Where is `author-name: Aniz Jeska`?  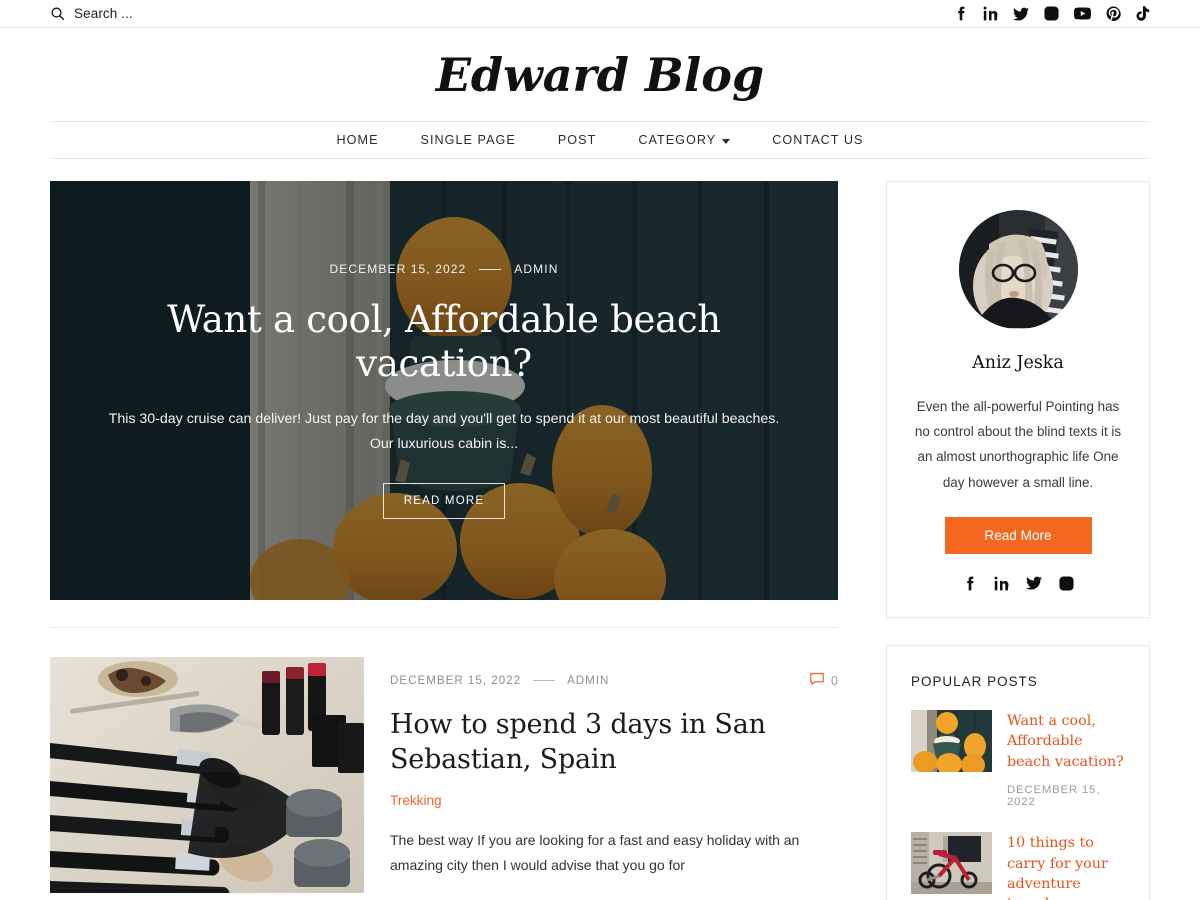 author-name: Aniz Jeska is located at coordinates (1018, 363).